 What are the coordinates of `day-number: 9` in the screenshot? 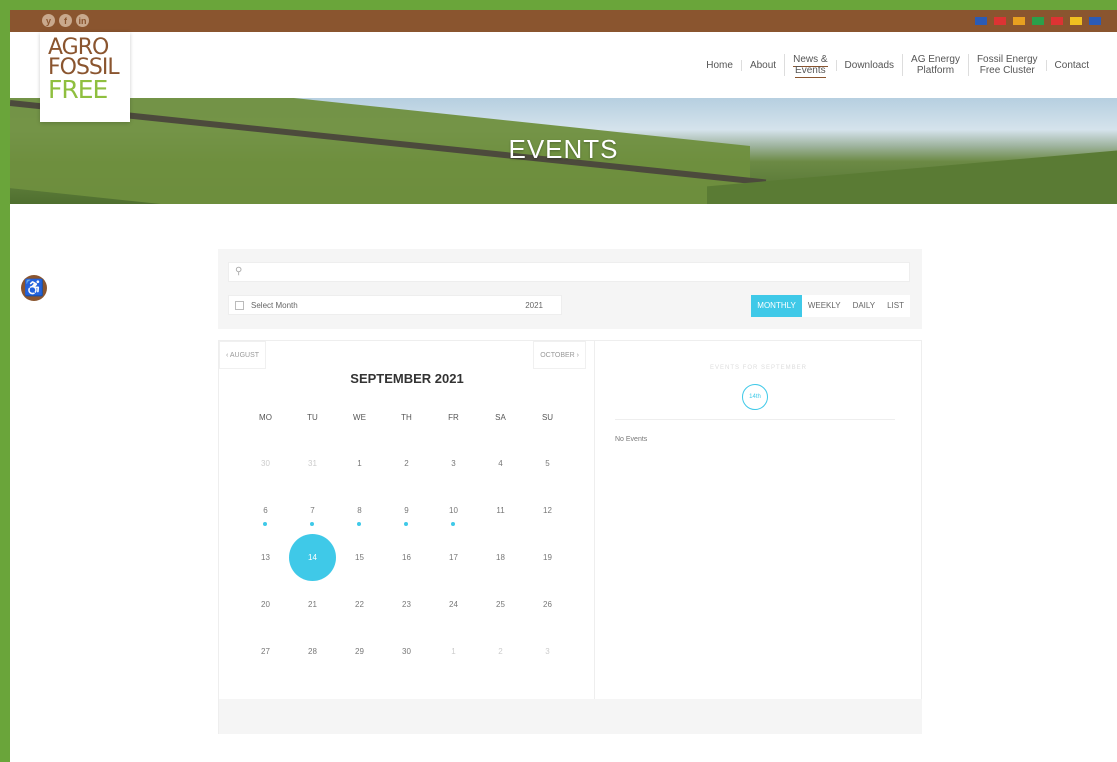 It's located at (406, 510).